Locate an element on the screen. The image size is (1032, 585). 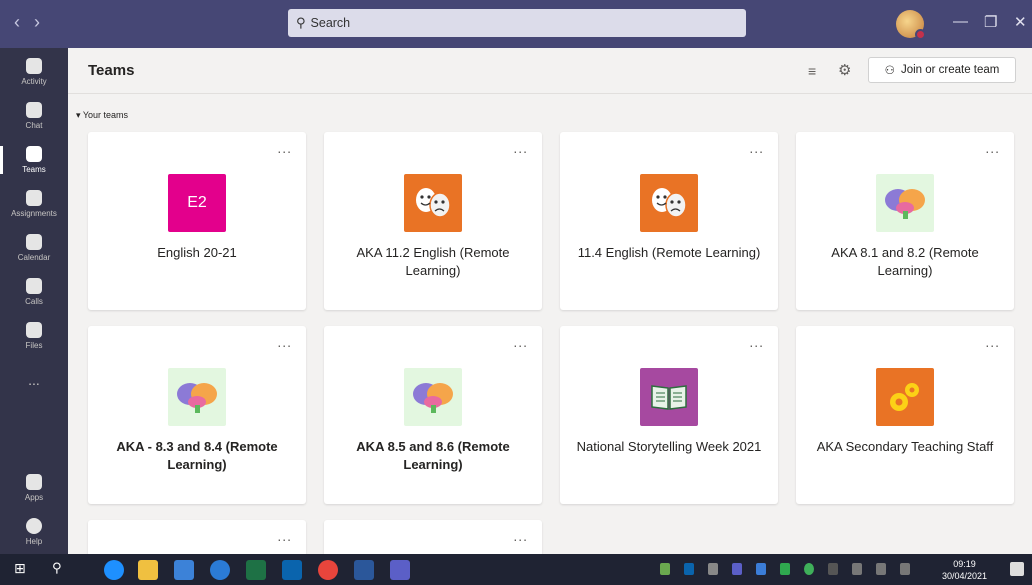
calendar-icon is located at coordinates (34, 242).